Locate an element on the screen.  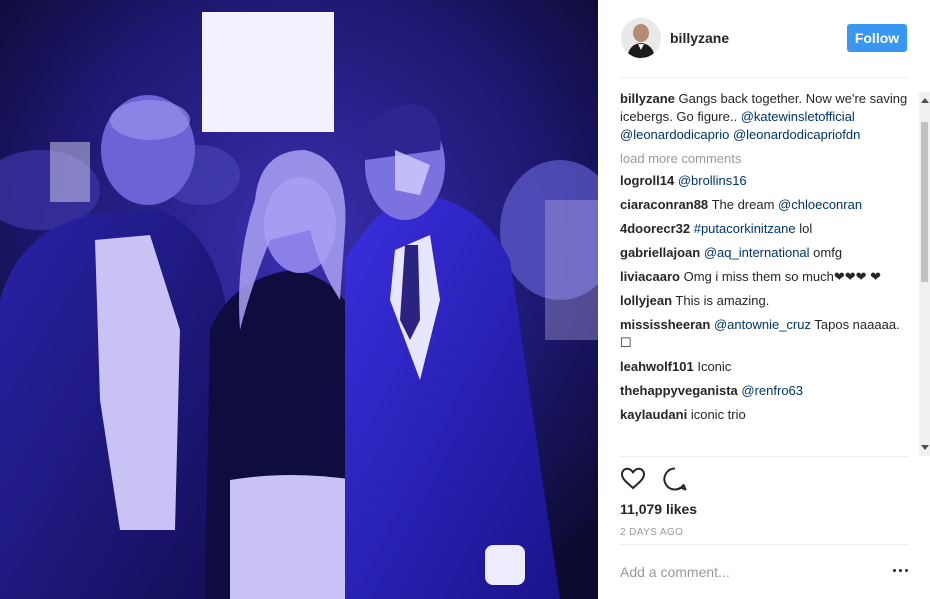
comment-item: gabriellajoan @aq_international omfg is located at coordinates (766, 253).